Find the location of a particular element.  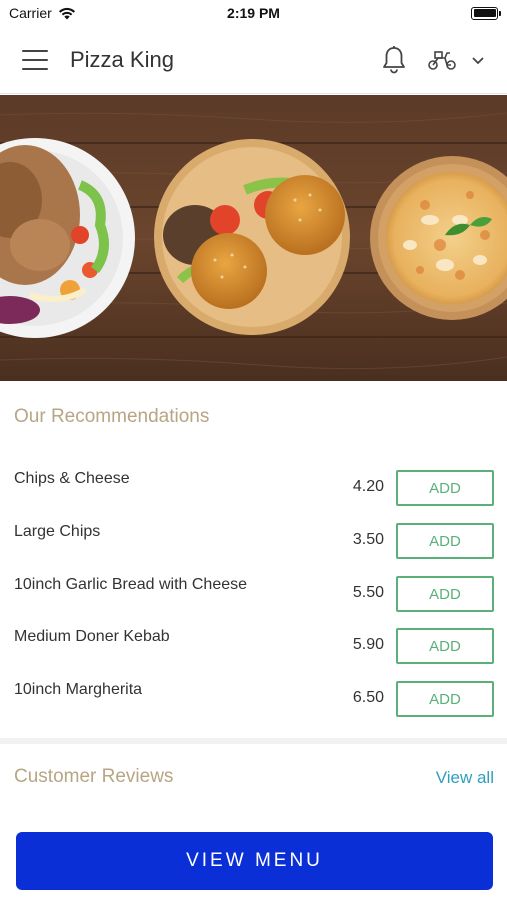

item-name: Large Chips is located at coordinates (57, 531).